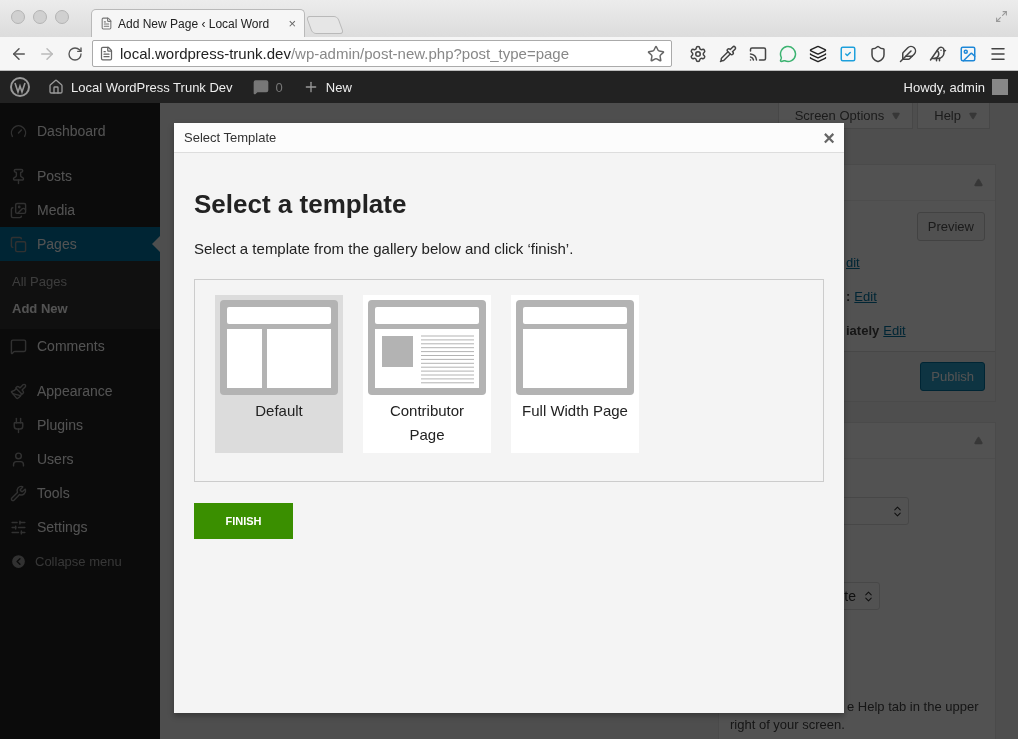  What do you see at coordinates (230, 137) in the screenshot?
I see `dialog-title: Select Template` at bounding box center [230, 137].